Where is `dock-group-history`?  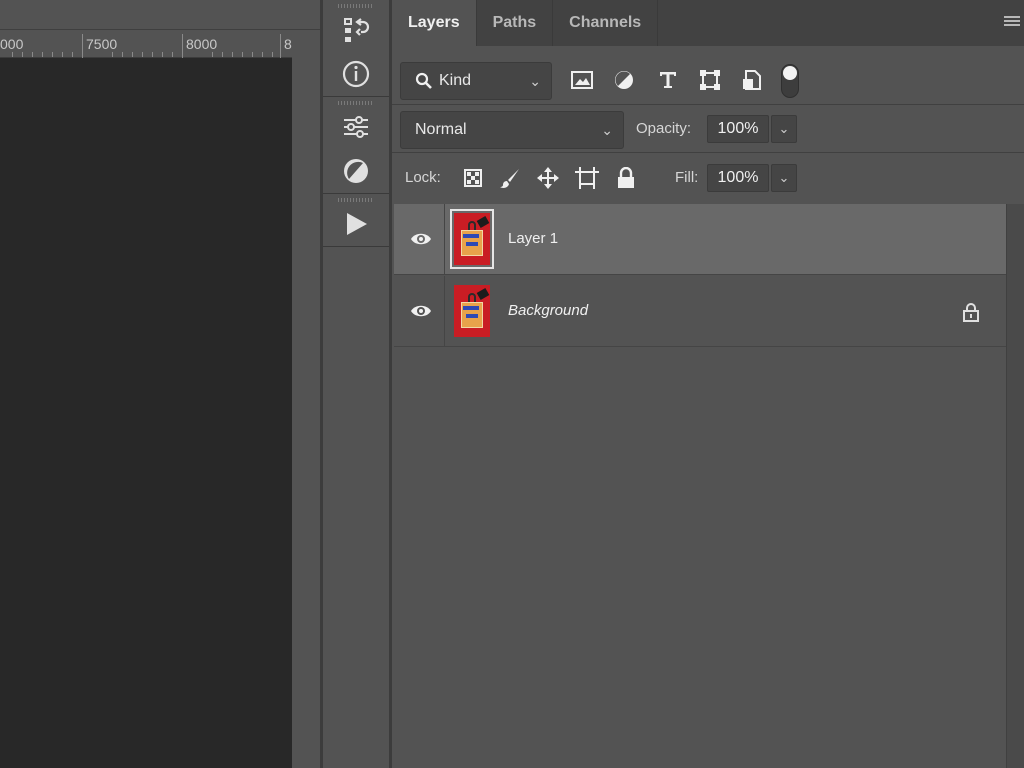 dock-group-history is located at coordinates (356, 50).